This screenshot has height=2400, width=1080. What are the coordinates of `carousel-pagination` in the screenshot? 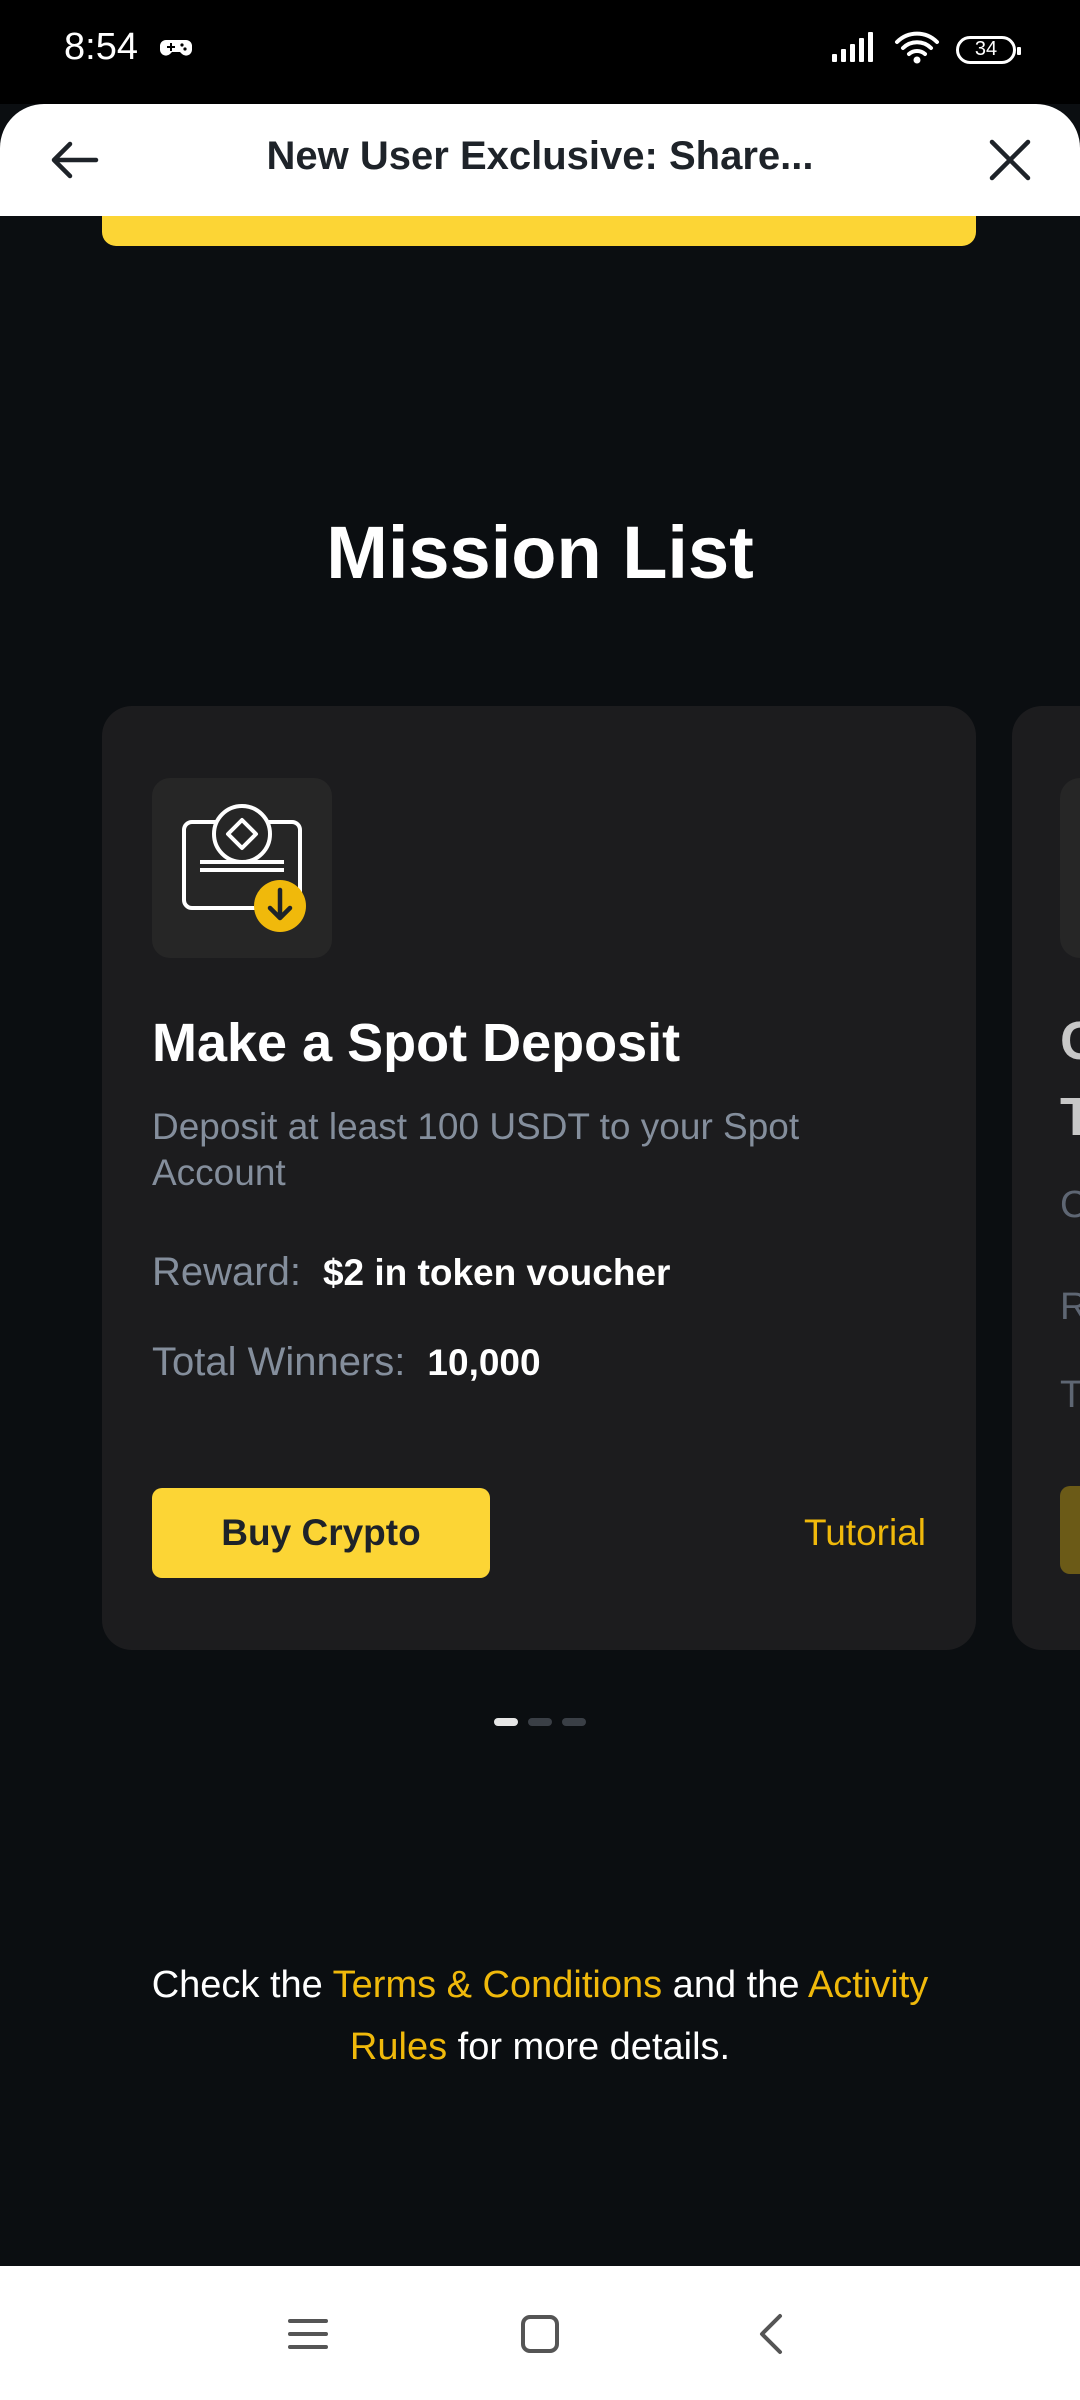 It's located at (540, 1722).